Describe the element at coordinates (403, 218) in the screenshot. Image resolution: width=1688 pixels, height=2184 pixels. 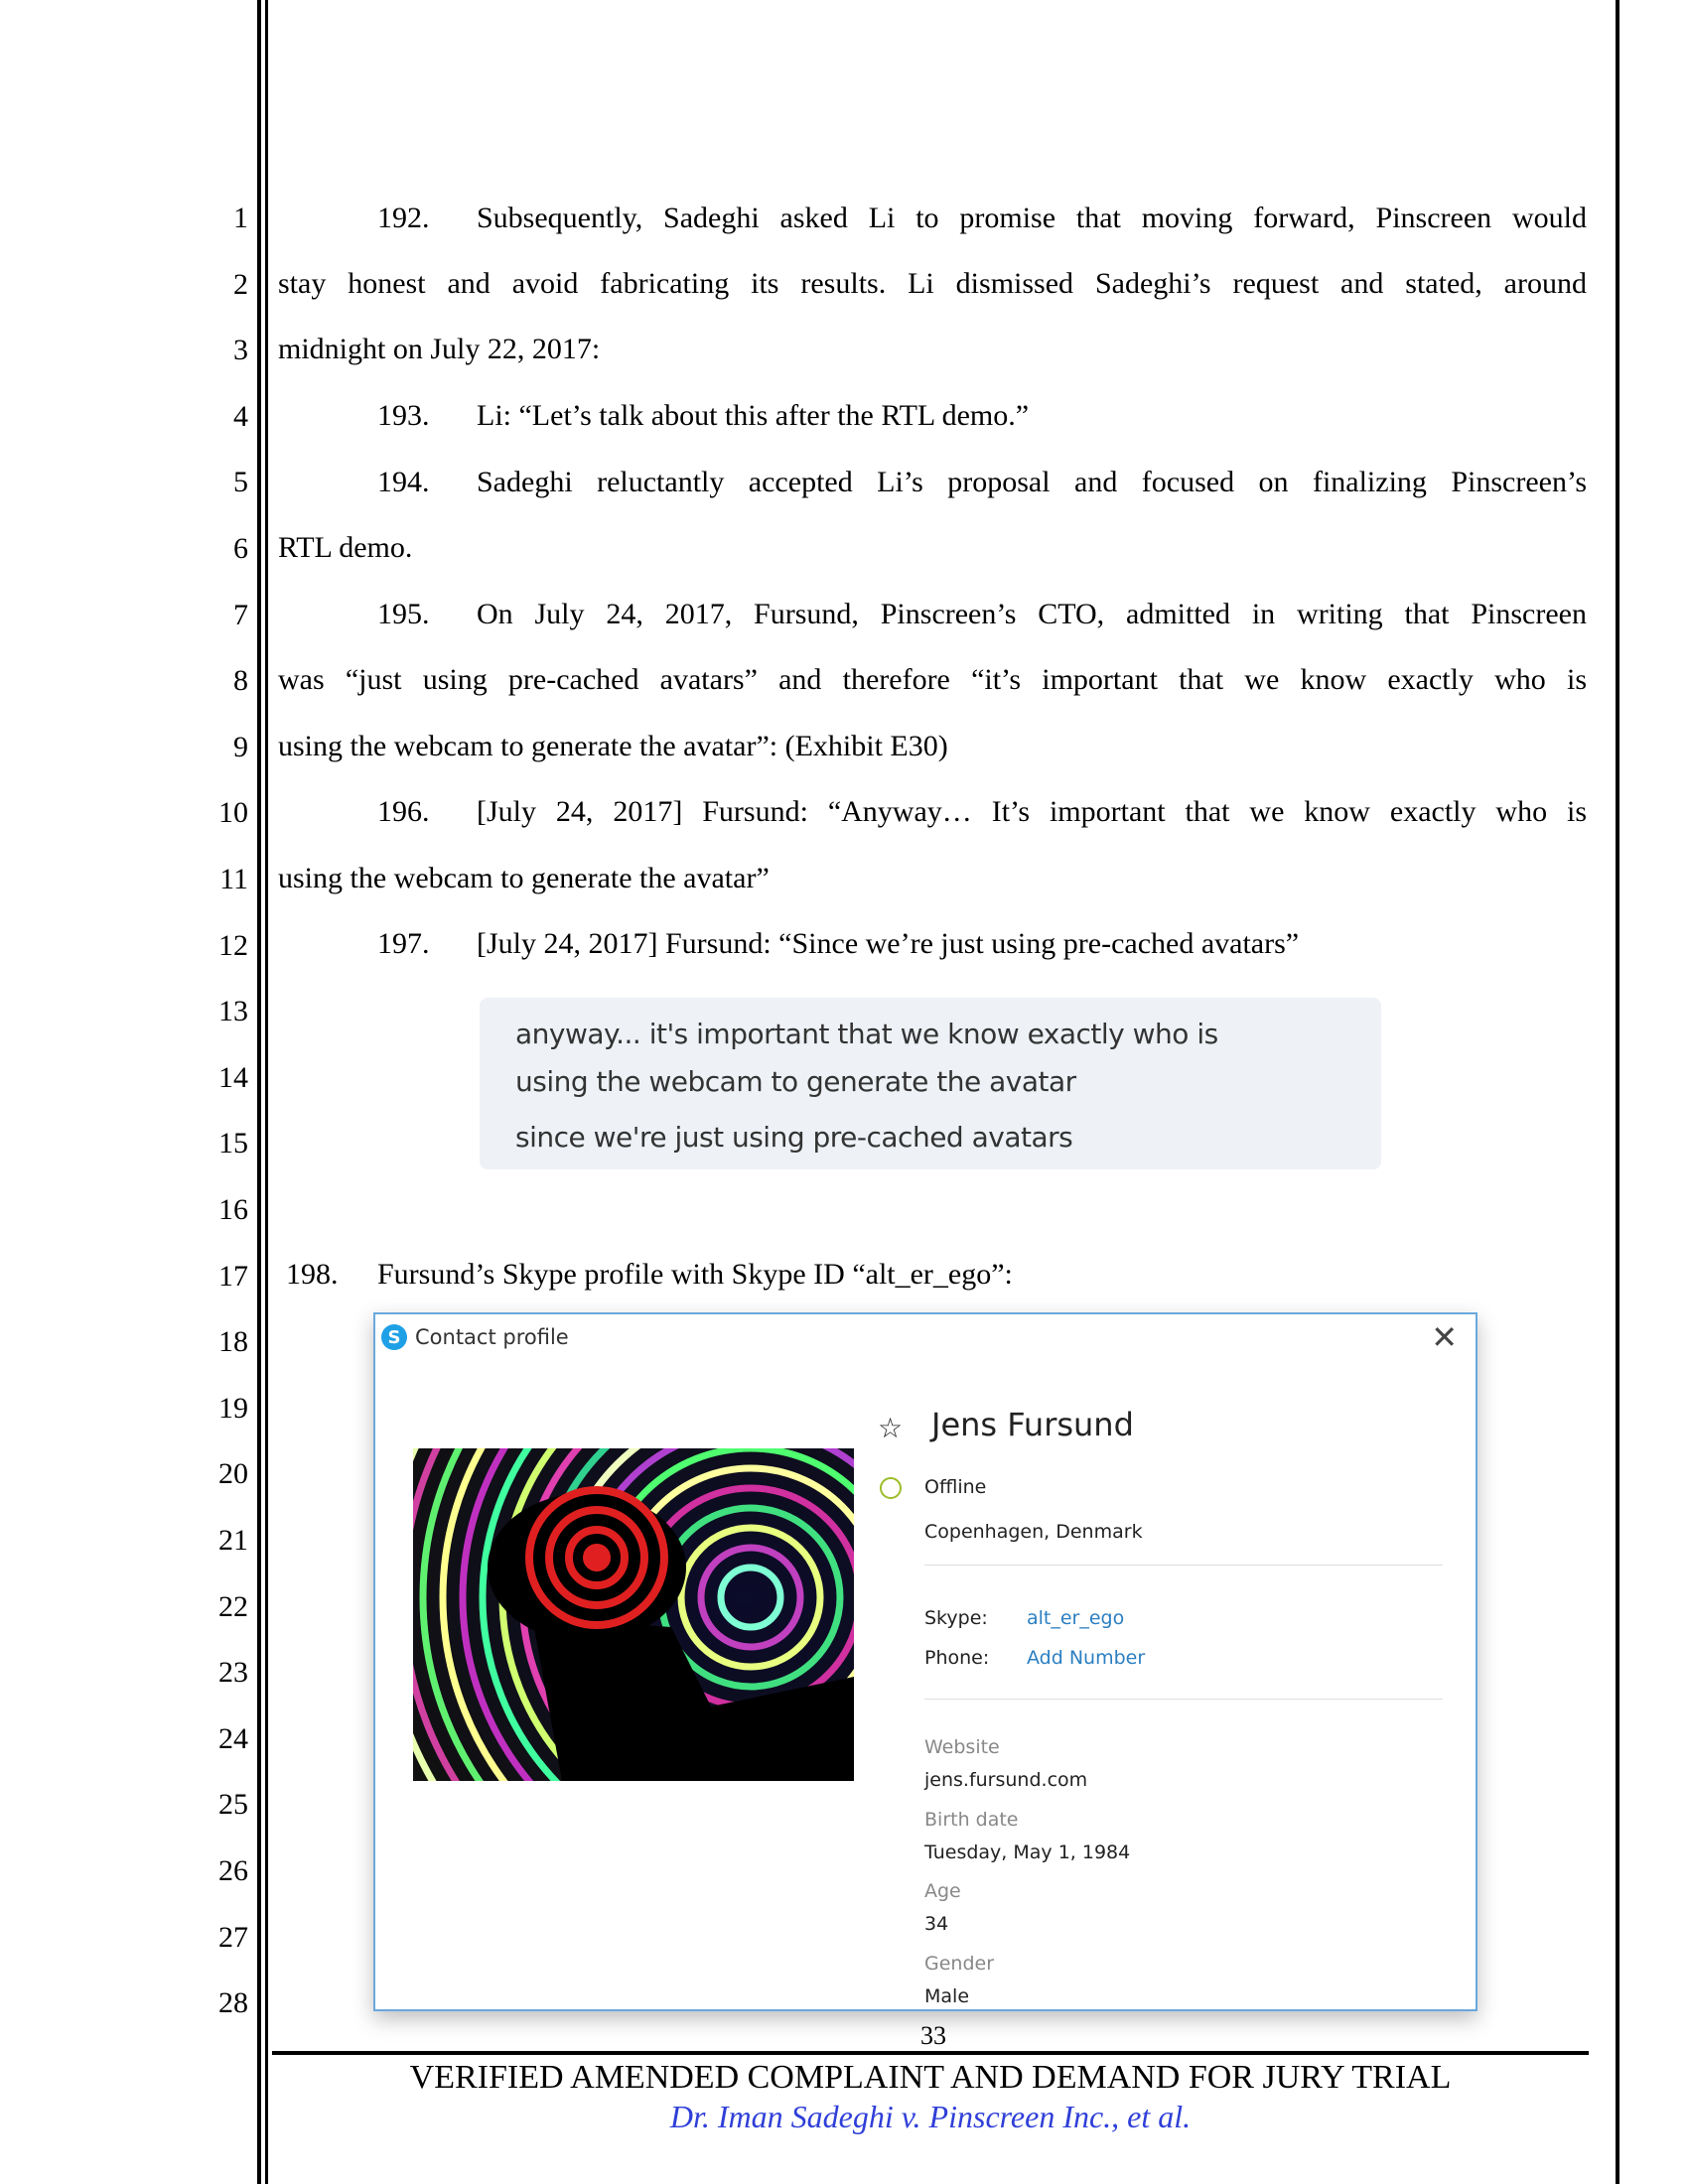
I see `paragraph-number: 192.` at that location.